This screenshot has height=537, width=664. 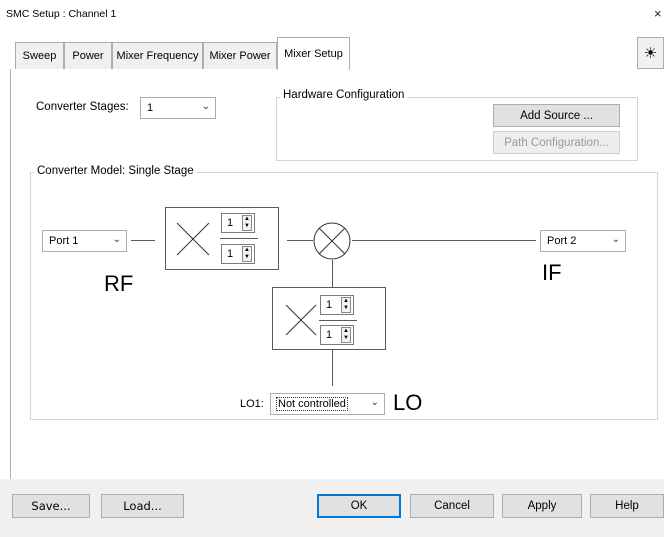 What do you see at coordinates (178, 108) in the screenshot?
I see `converter-stages-select: 1 ⌄` at bounding box center [178, 108].